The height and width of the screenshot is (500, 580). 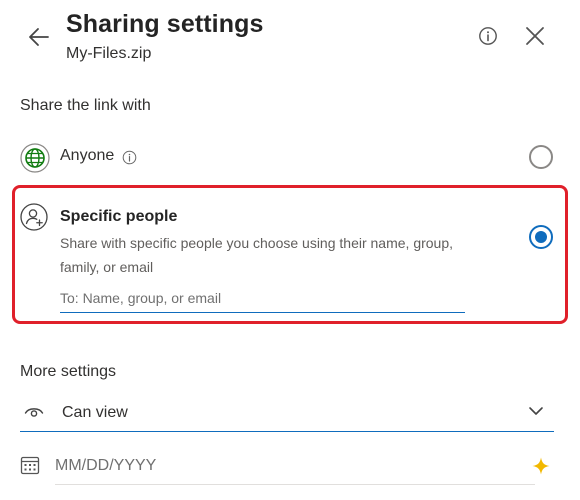 What do you see at coordinates (68, 371) in the screenshot?
I see `more-settings-heading: More settings` at bounding box center [68, 371].